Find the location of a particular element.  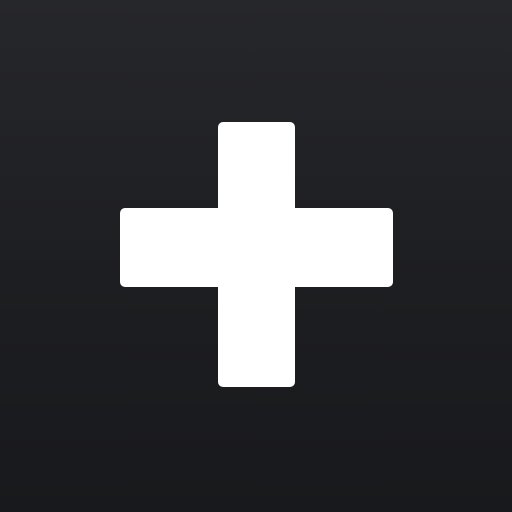

plus-vertical-bar is located at coordinates (256, 254).